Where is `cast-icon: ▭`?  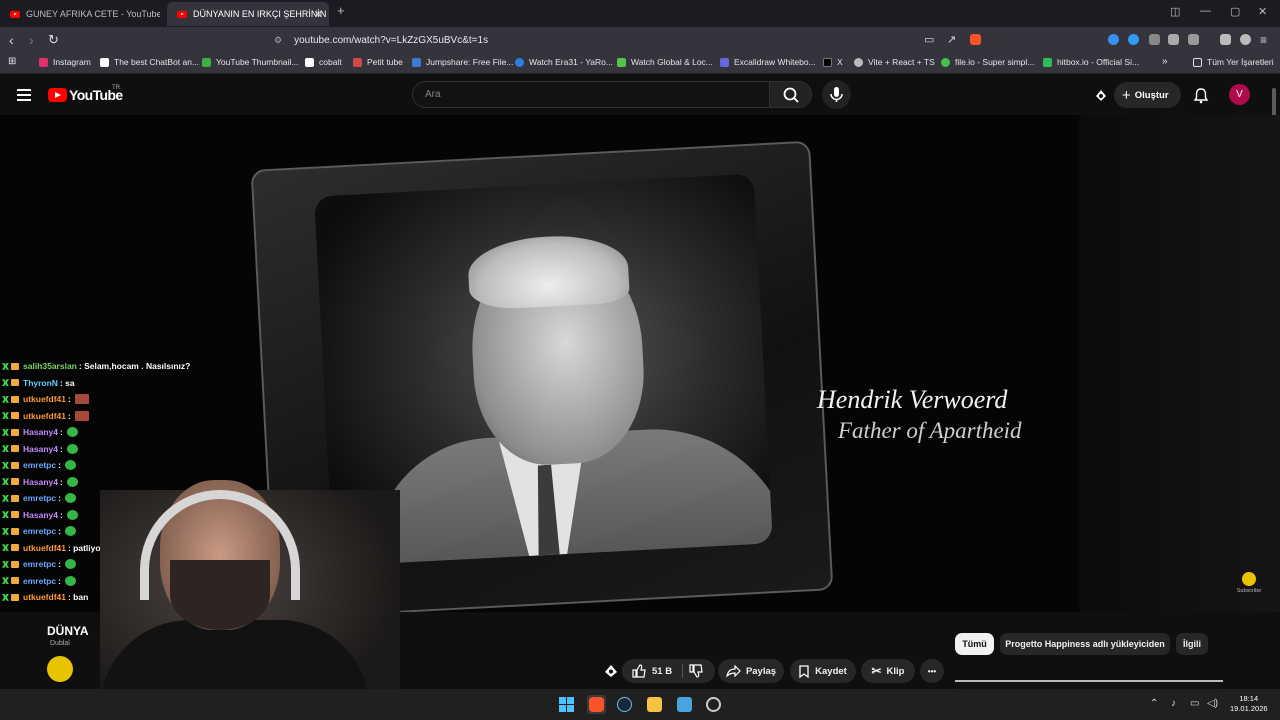
cast-icon: ▭ is located at coordinates (929, 40).